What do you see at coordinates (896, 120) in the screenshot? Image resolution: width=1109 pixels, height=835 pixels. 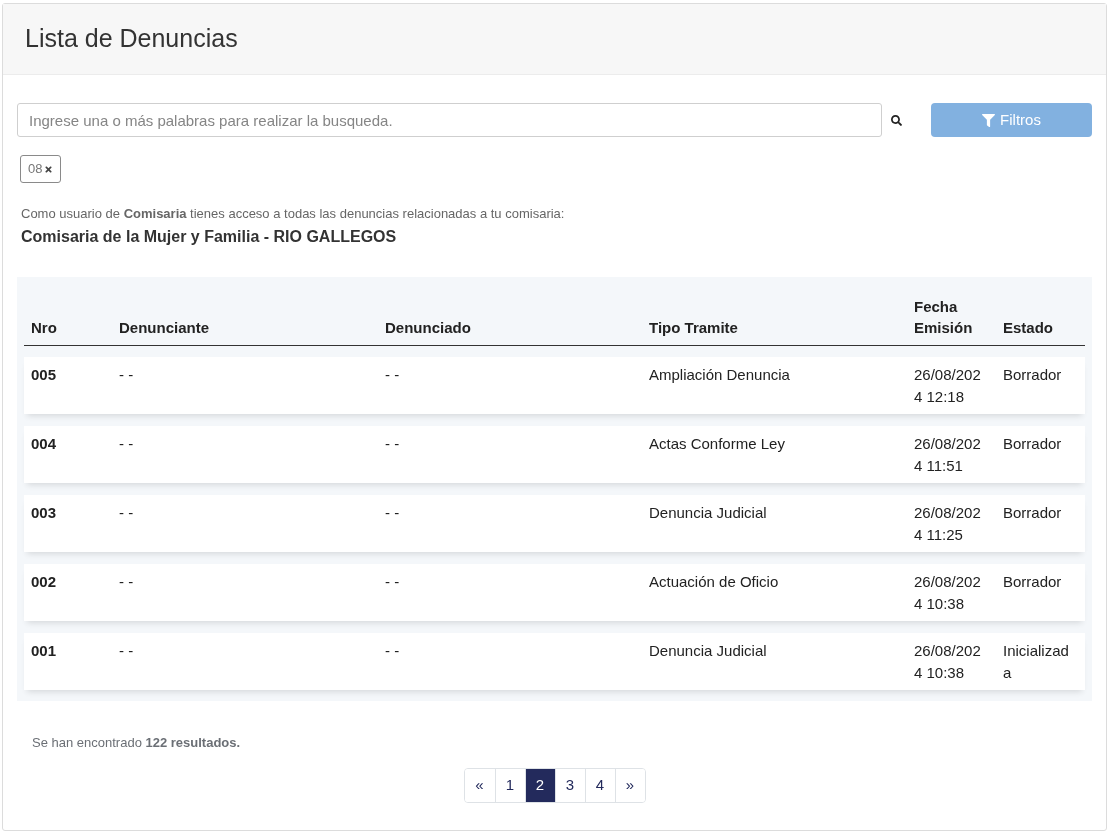 I see `search-icon` at bounding box center [896, 120].